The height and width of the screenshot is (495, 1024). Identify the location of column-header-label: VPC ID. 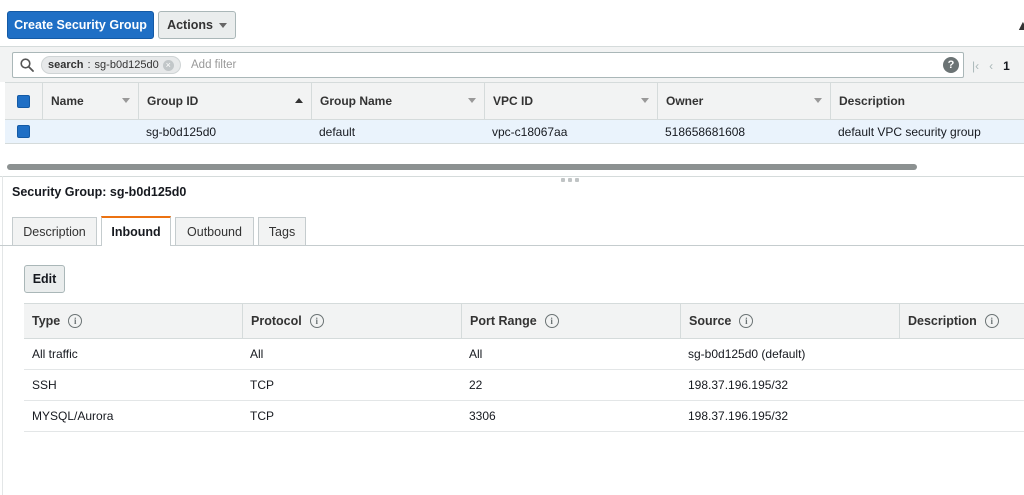
(513, 101).